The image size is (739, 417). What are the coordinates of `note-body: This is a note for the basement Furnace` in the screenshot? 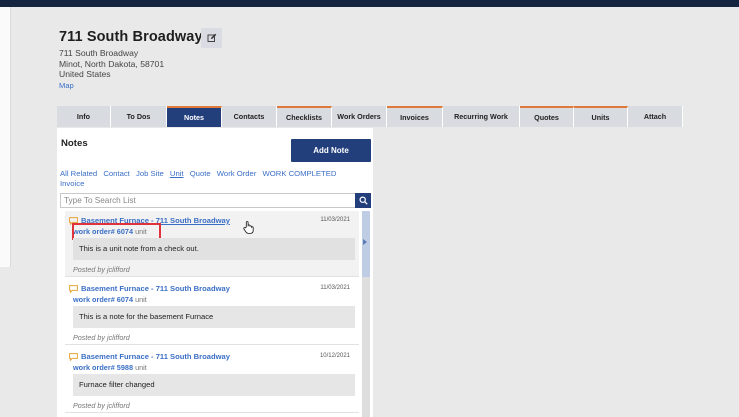 It's located at (214, 317).